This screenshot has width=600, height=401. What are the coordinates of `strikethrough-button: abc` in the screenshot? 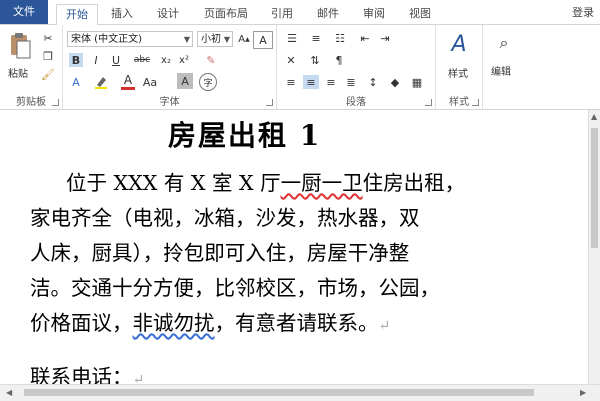 It's located at (142, 60).